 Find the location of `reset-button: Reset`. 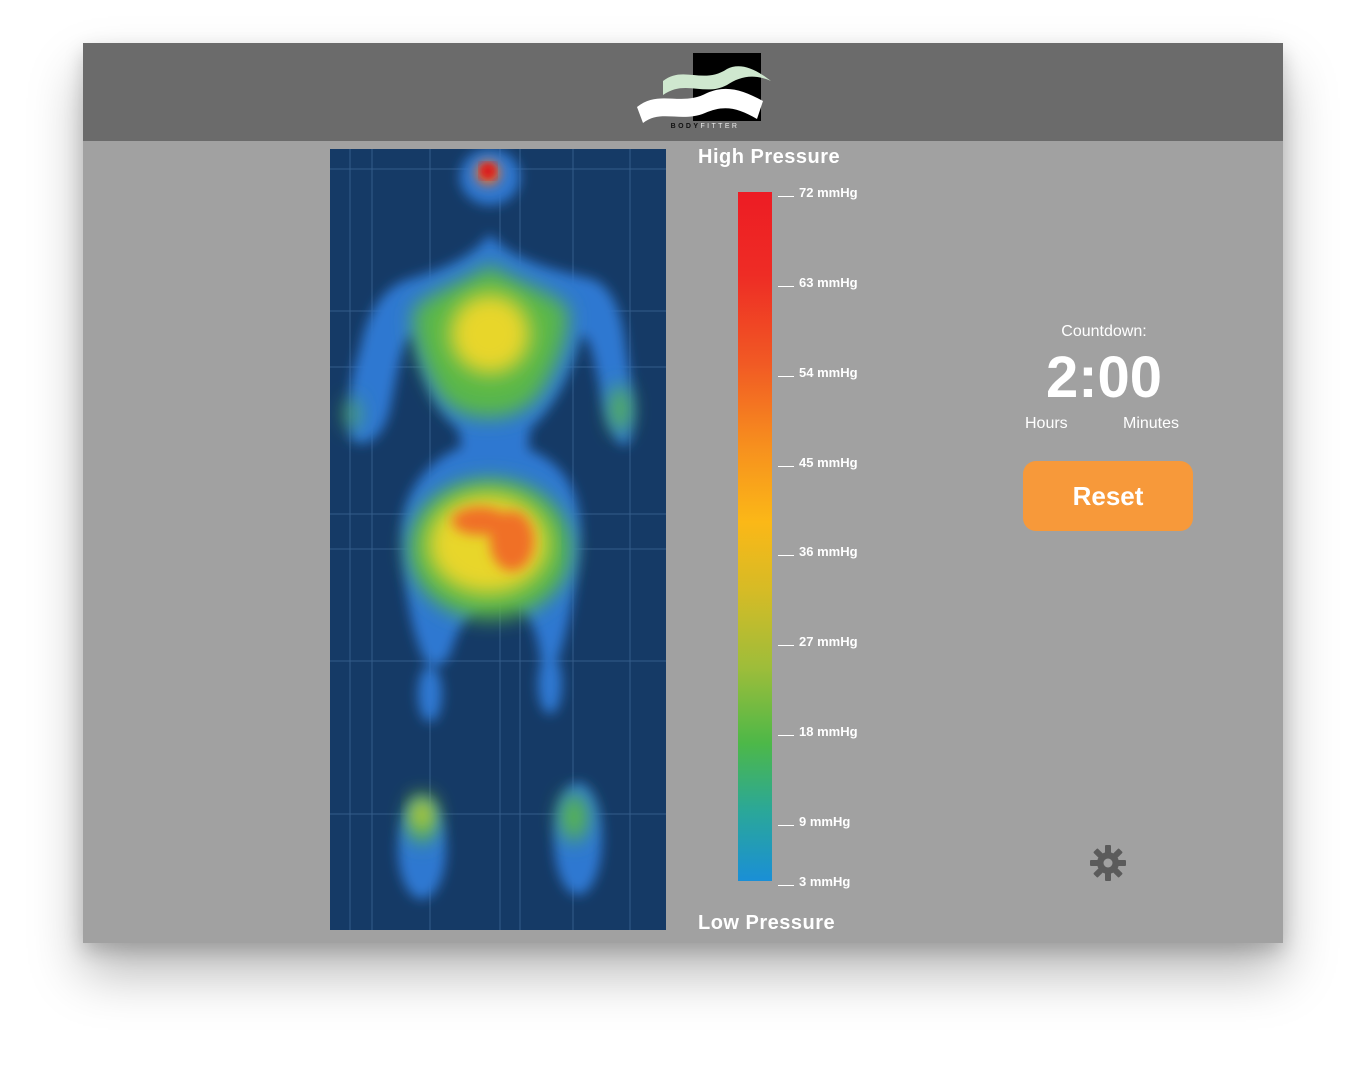

reset-button: Reset is located at coordinates (1108, 496).